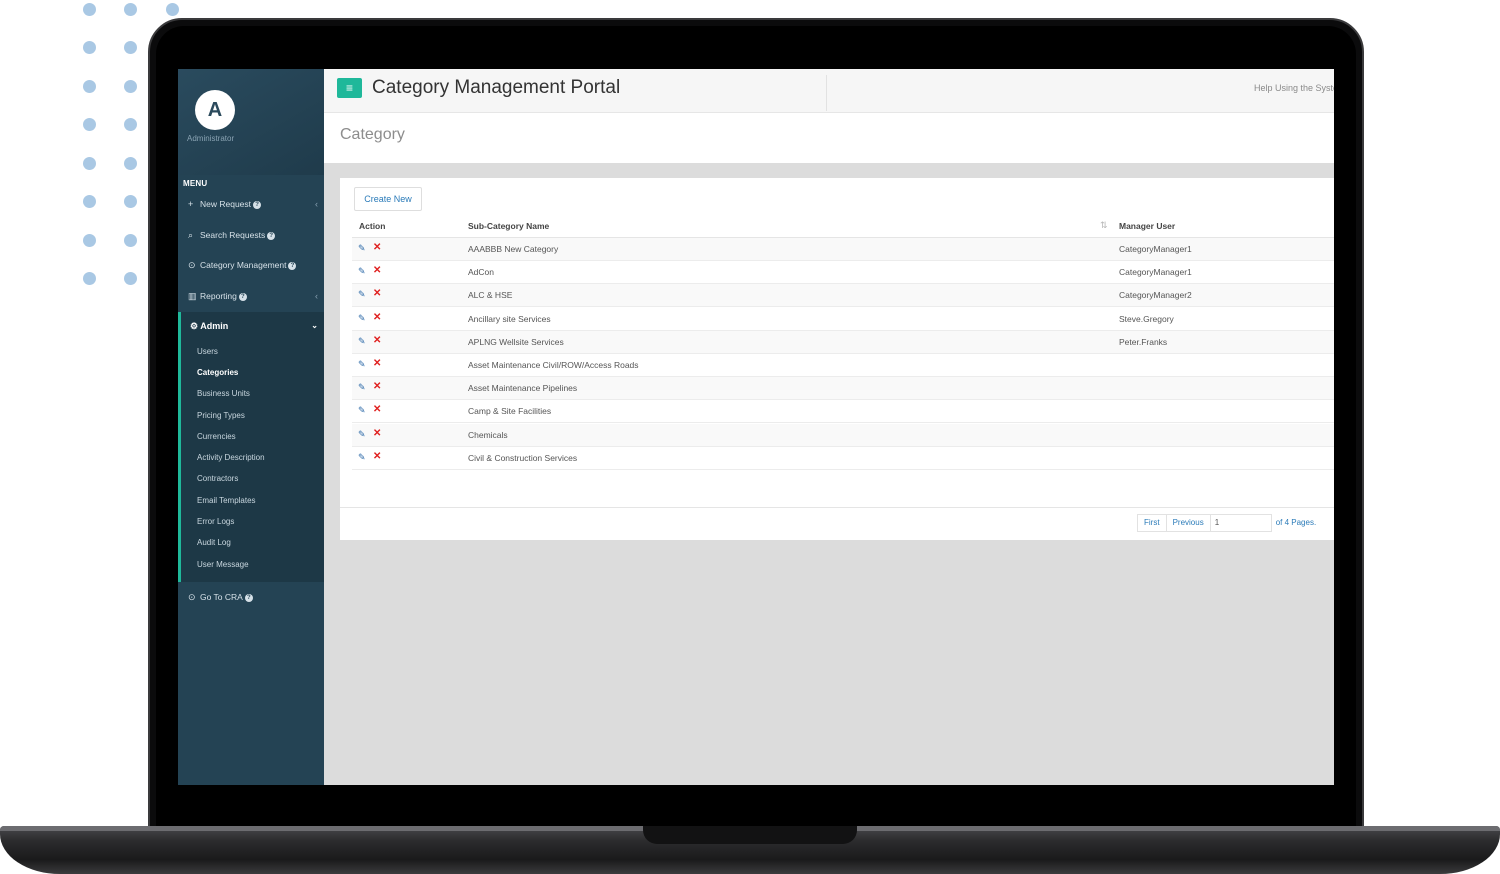 The width and height of the screenshot is (1500, 874). What do you see at coordinates (216, 436) in the screenshot?
I see `admin-item-currencies: Currencies` at bounding box center [216, 436].